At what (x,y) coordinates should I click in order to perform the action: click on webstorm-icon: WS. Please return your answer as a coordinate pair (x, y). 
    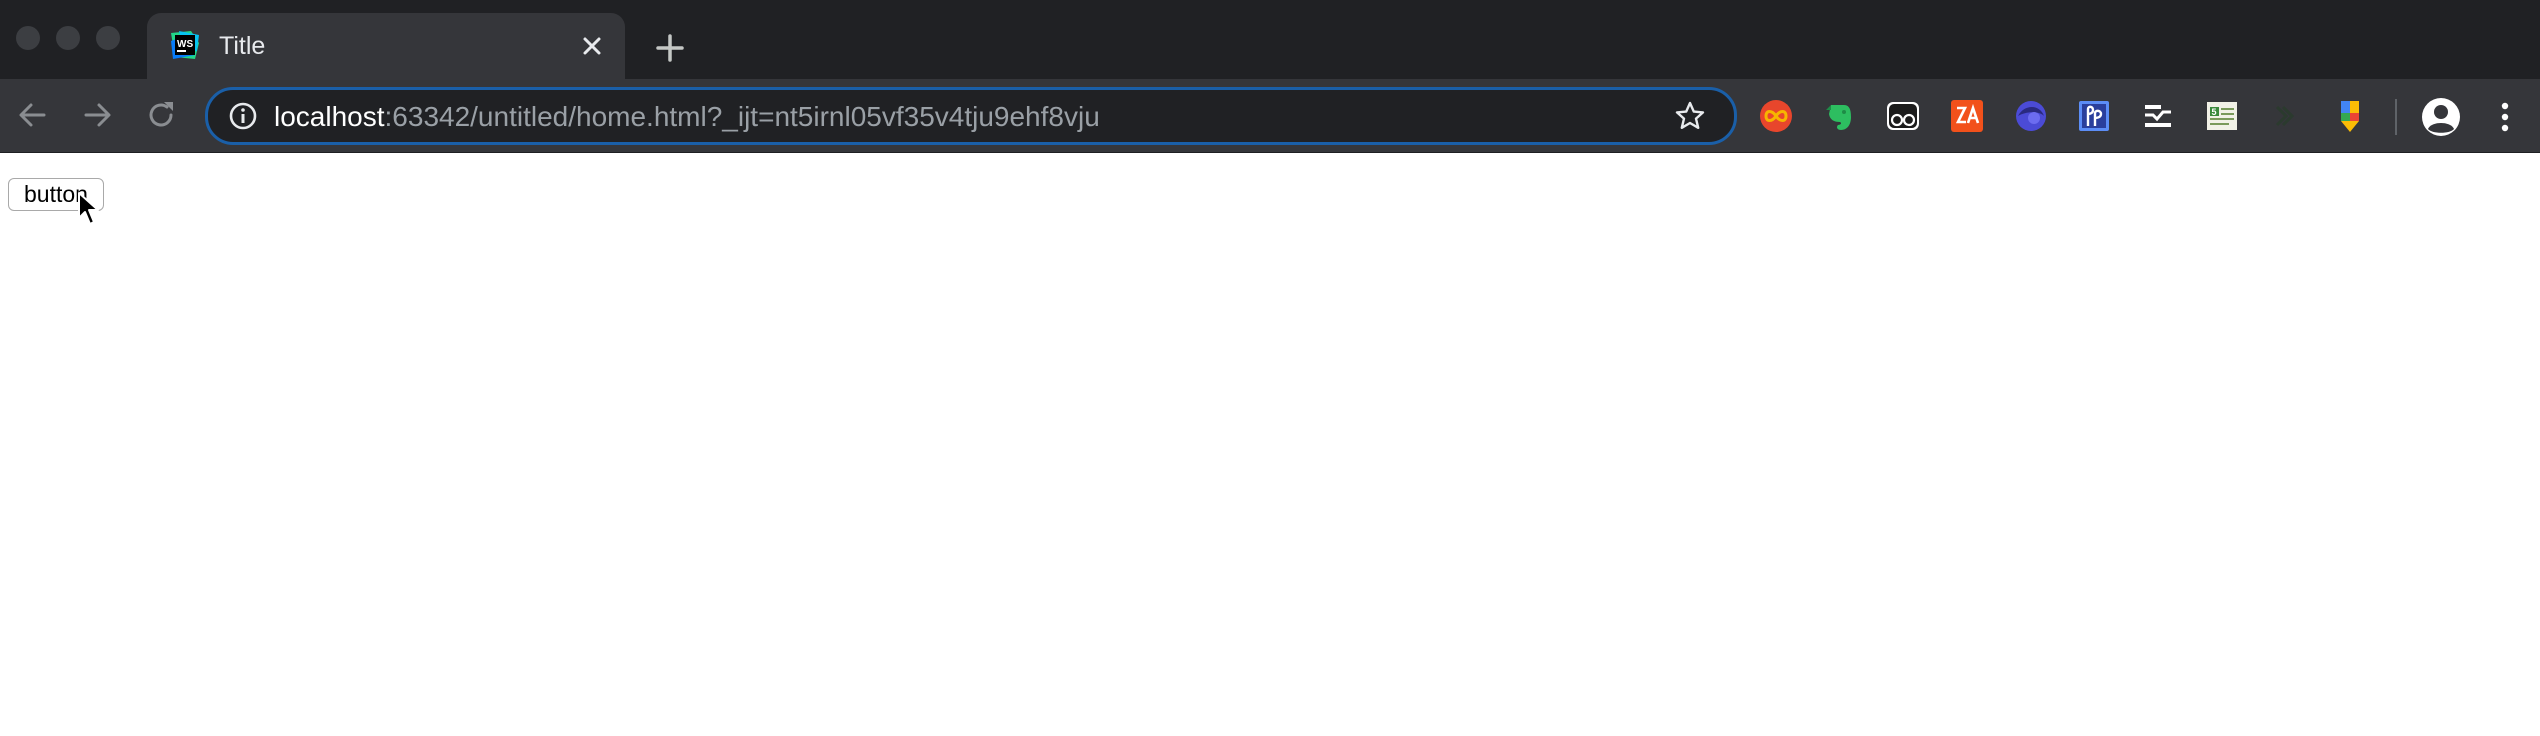
    Looking at the image, I should click on (185, 45).